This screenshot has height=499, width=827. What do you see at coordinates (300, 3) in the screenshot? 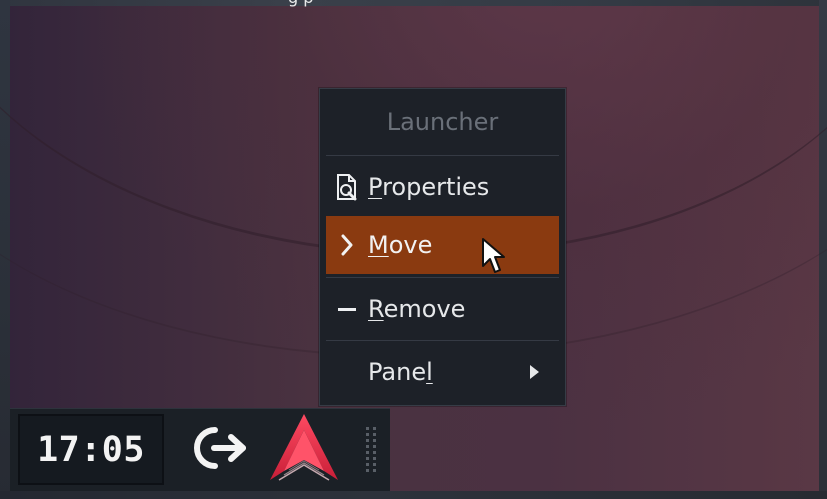
I see `top-overflow-text: g p` at bounding box center [300, 3].